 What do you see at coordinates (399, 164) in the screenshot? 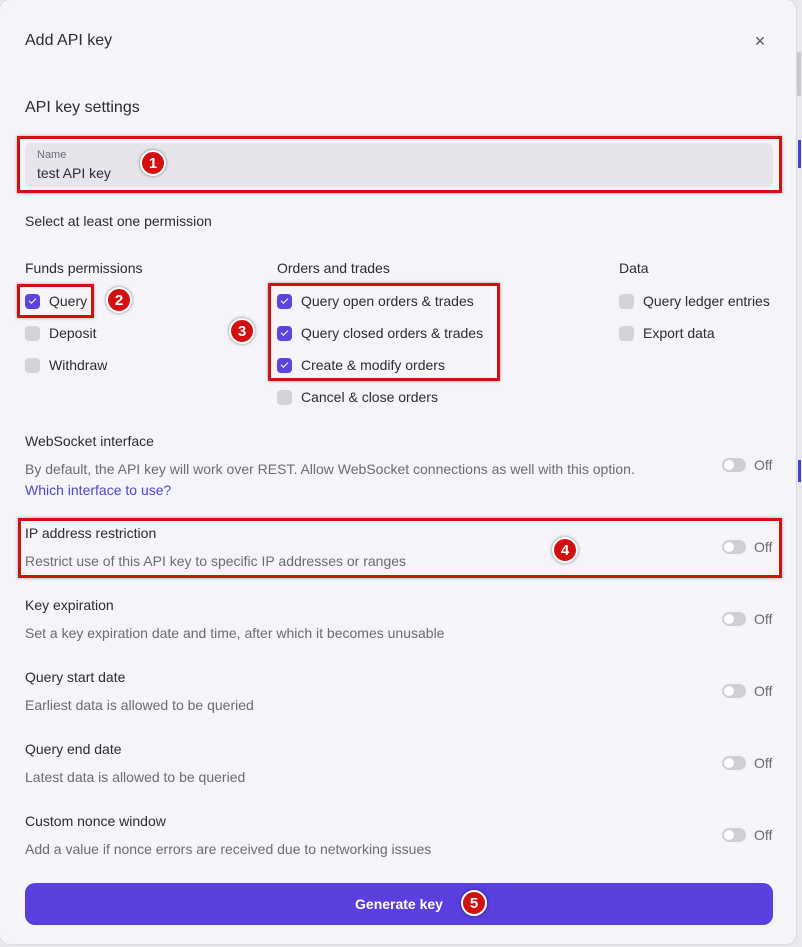
I see `highlight-name-field` at bounding box center [399, 164].